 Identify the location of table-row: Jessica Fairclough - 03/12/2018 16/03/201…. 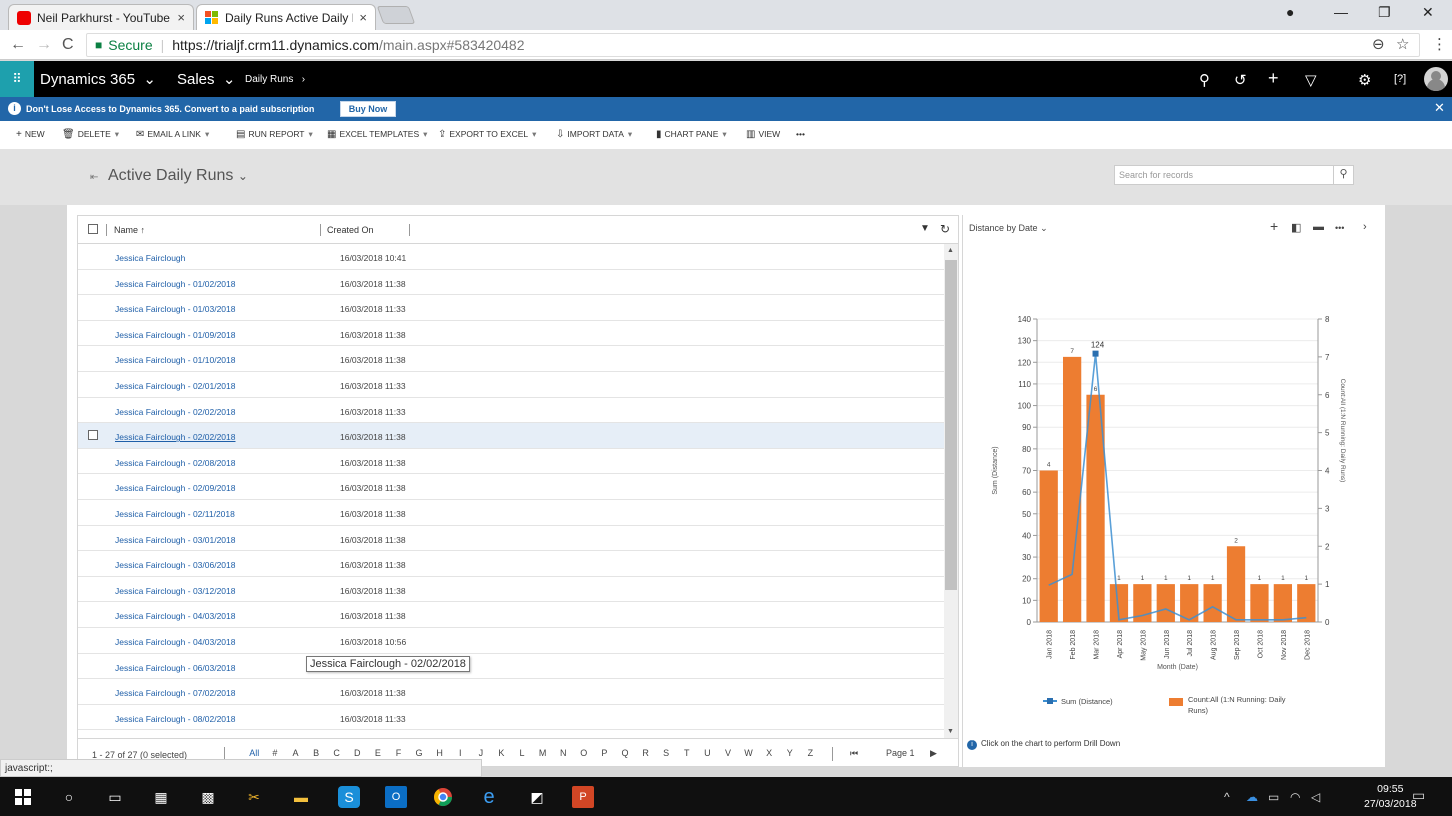
(511, 590).